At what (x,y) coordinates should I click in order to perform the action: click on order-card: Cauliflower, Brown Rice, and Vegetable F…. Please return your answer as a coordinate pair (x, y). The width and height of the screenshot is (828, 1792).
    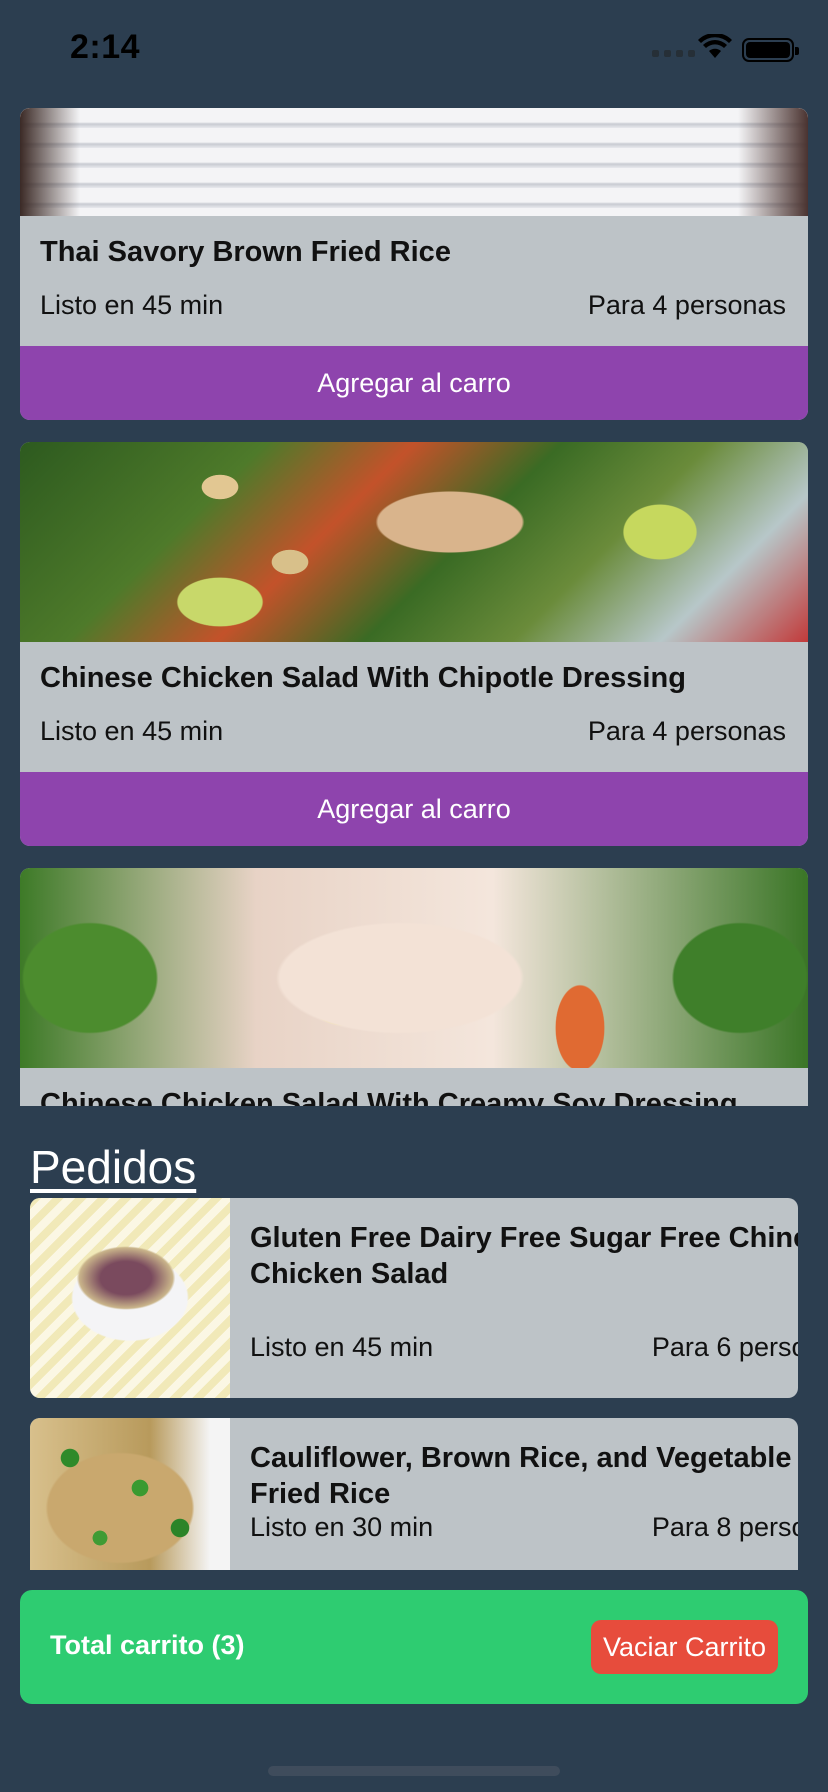
    Looking at the image, I should click on (414, 1494).